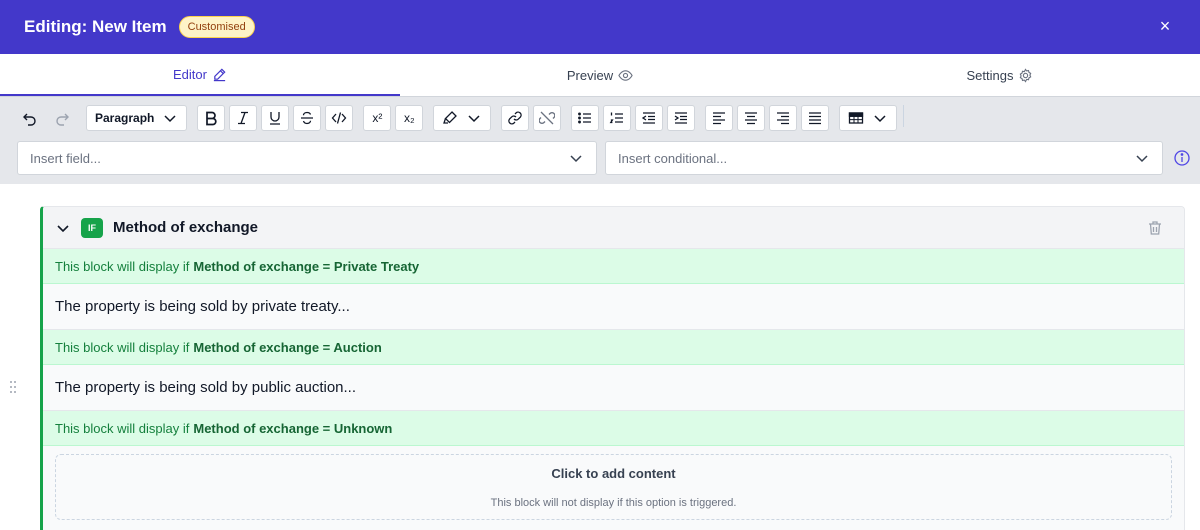 This screenshot has height=530, width=1200. I want to click on undo-button, so click(30, 118).